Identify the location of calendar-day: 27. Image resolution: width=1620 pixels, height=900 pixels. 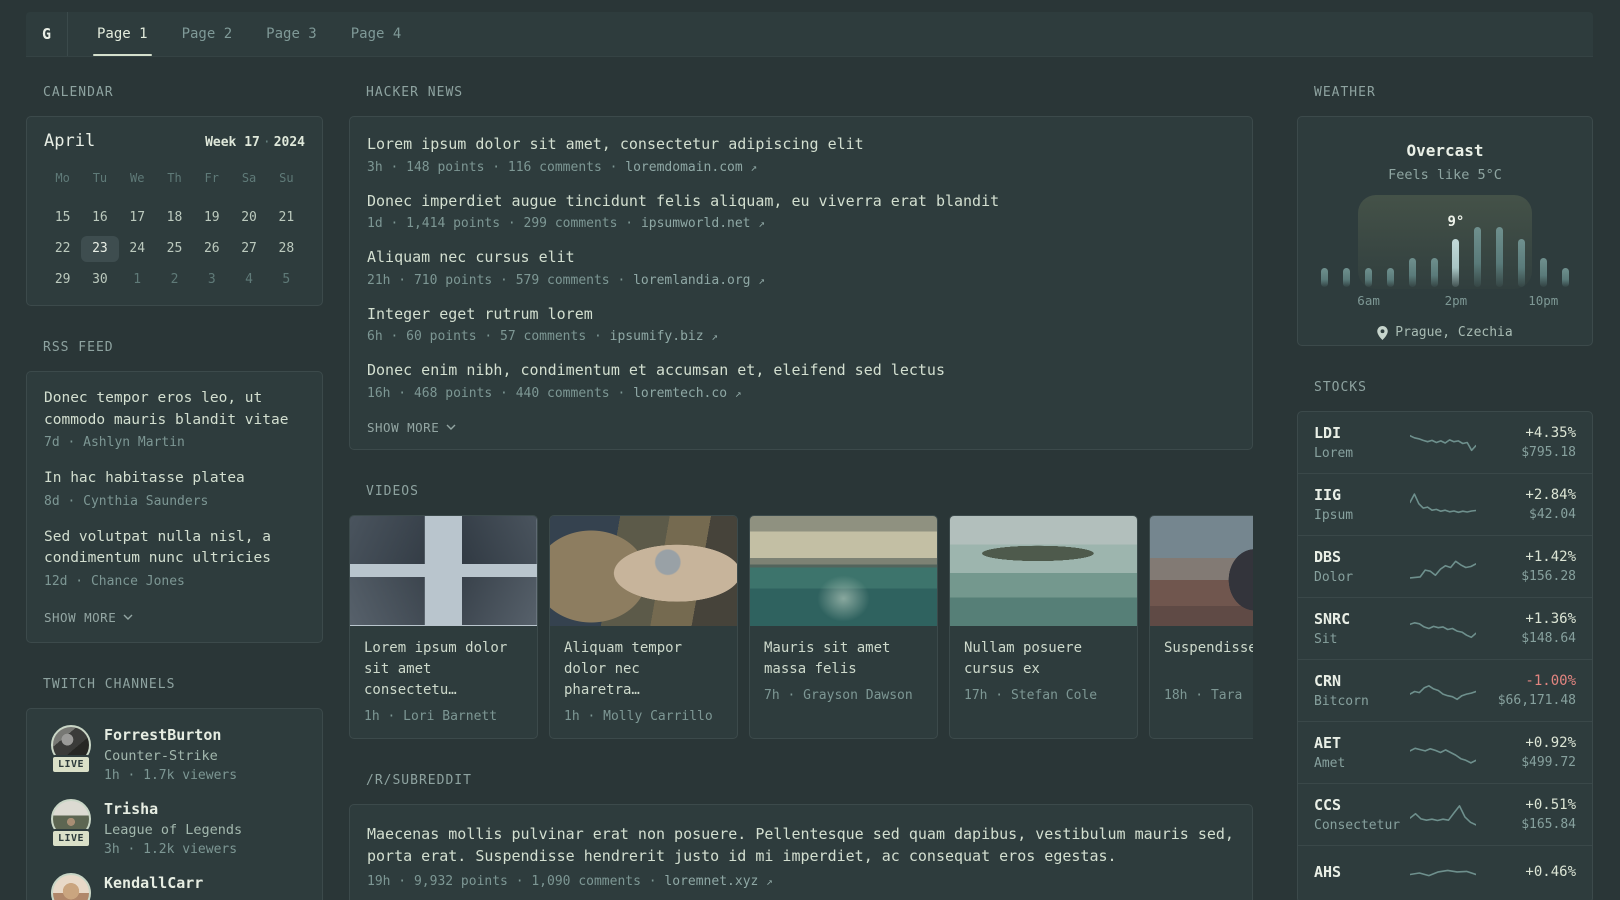
(249, 248).